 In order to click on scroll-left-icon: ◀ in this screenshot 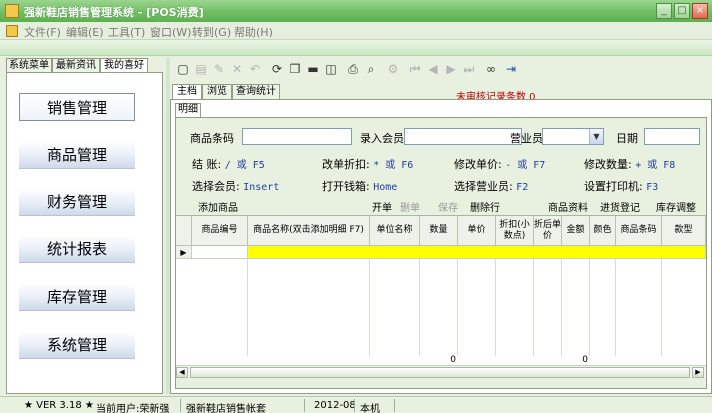, I will do `click(182, 372)`.